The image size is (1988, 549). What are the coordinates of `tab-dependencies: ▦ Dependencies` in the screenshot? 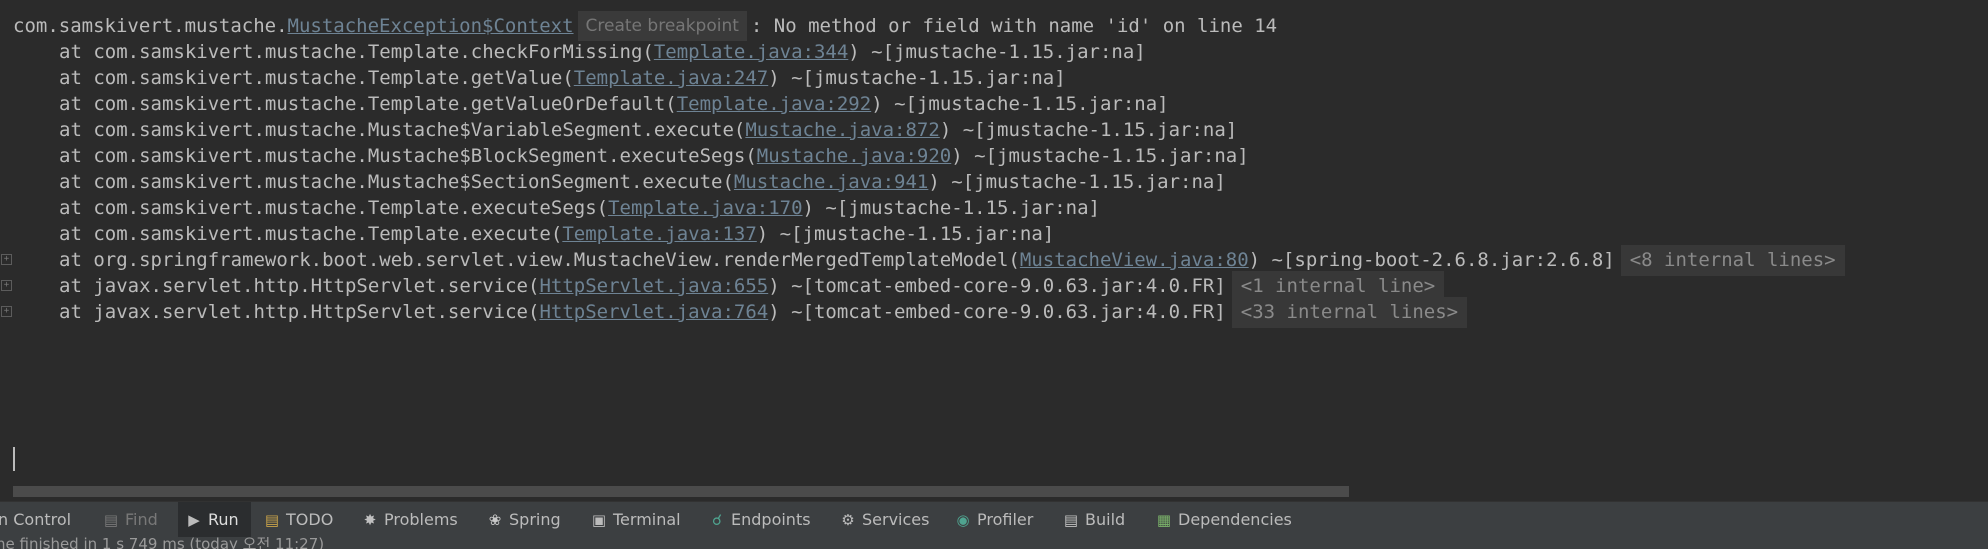 It's located at (1224, 520).